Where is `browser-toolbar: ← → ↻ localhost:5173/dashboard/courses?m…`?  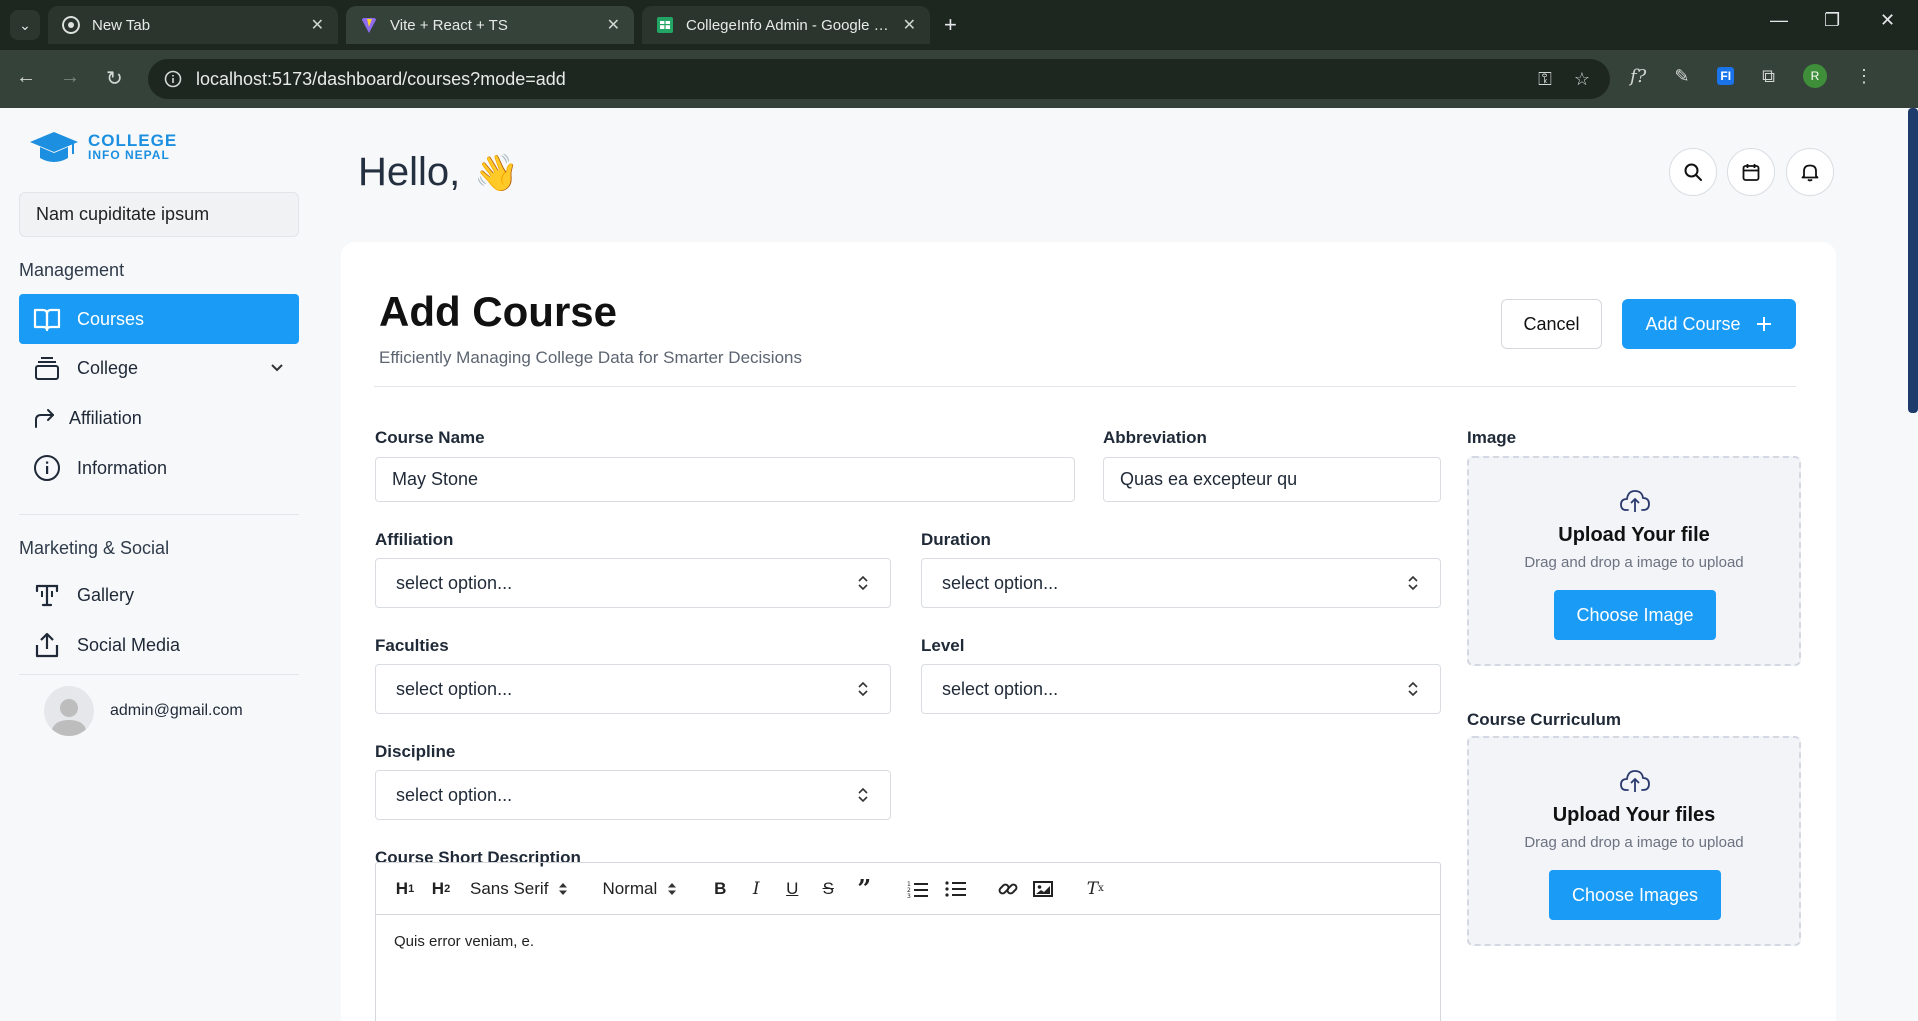 browser-toolbar: ← → ↻ localhost:5173/dashboard/courses?m… is located at coordinates (959, 79).